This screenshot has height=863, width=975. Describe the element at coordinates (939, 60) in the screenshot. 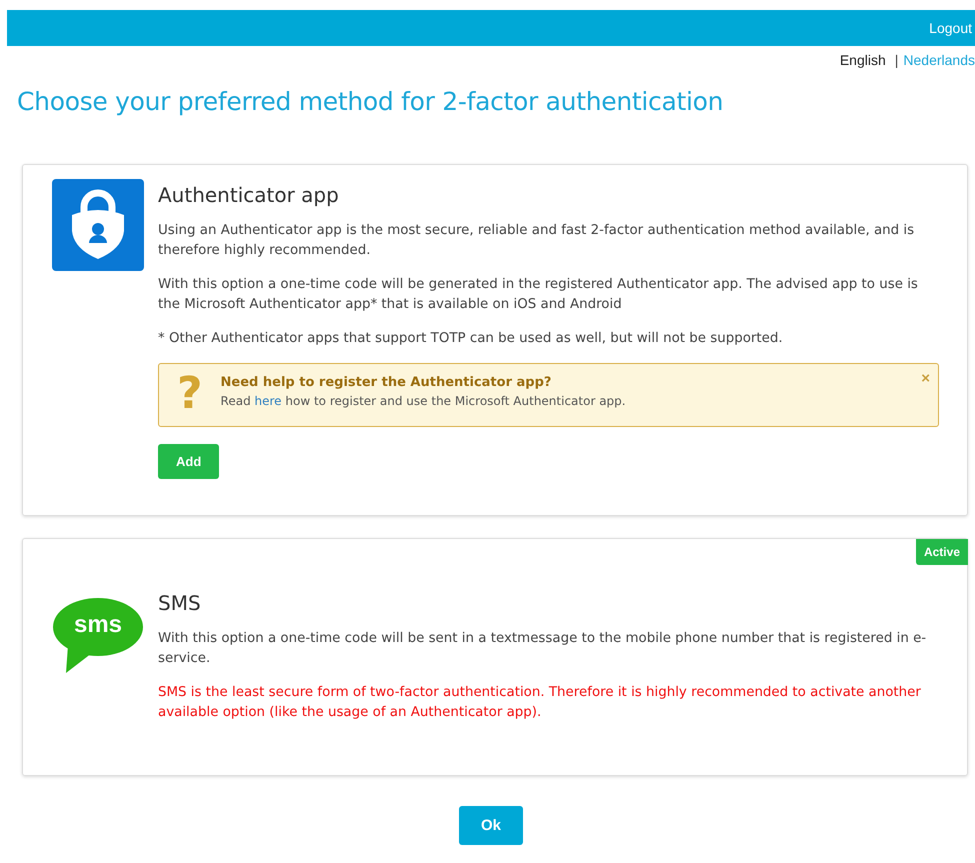

I see `language-link: Nederlands` at that location.